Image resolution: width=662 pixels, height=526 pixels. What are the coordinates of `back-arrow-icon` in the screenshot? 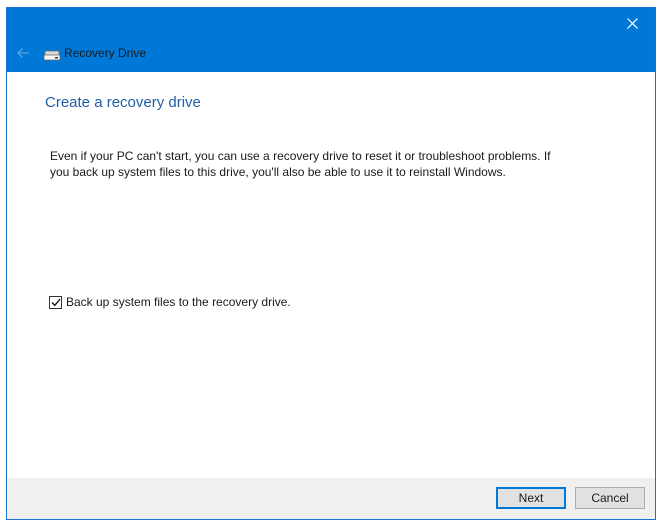 It's located at (23, 53).